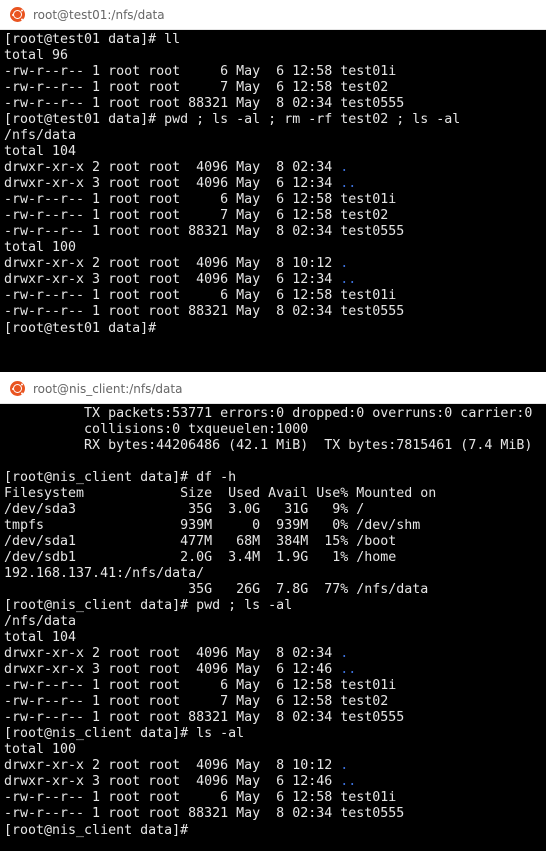  I want to click on terminal-line: tmpfs 939M 0 939M 0% /dev/shm, so click(275, 526).